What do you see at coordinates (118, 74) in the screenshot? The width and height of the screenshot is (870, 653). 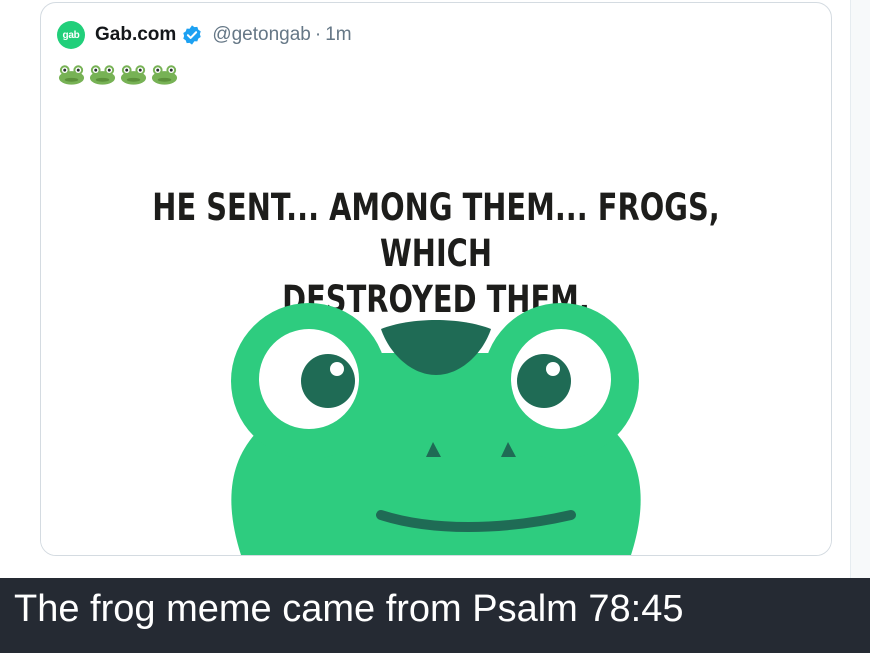 I see `tweet-text-emojis` at bounding box center [118, 74].